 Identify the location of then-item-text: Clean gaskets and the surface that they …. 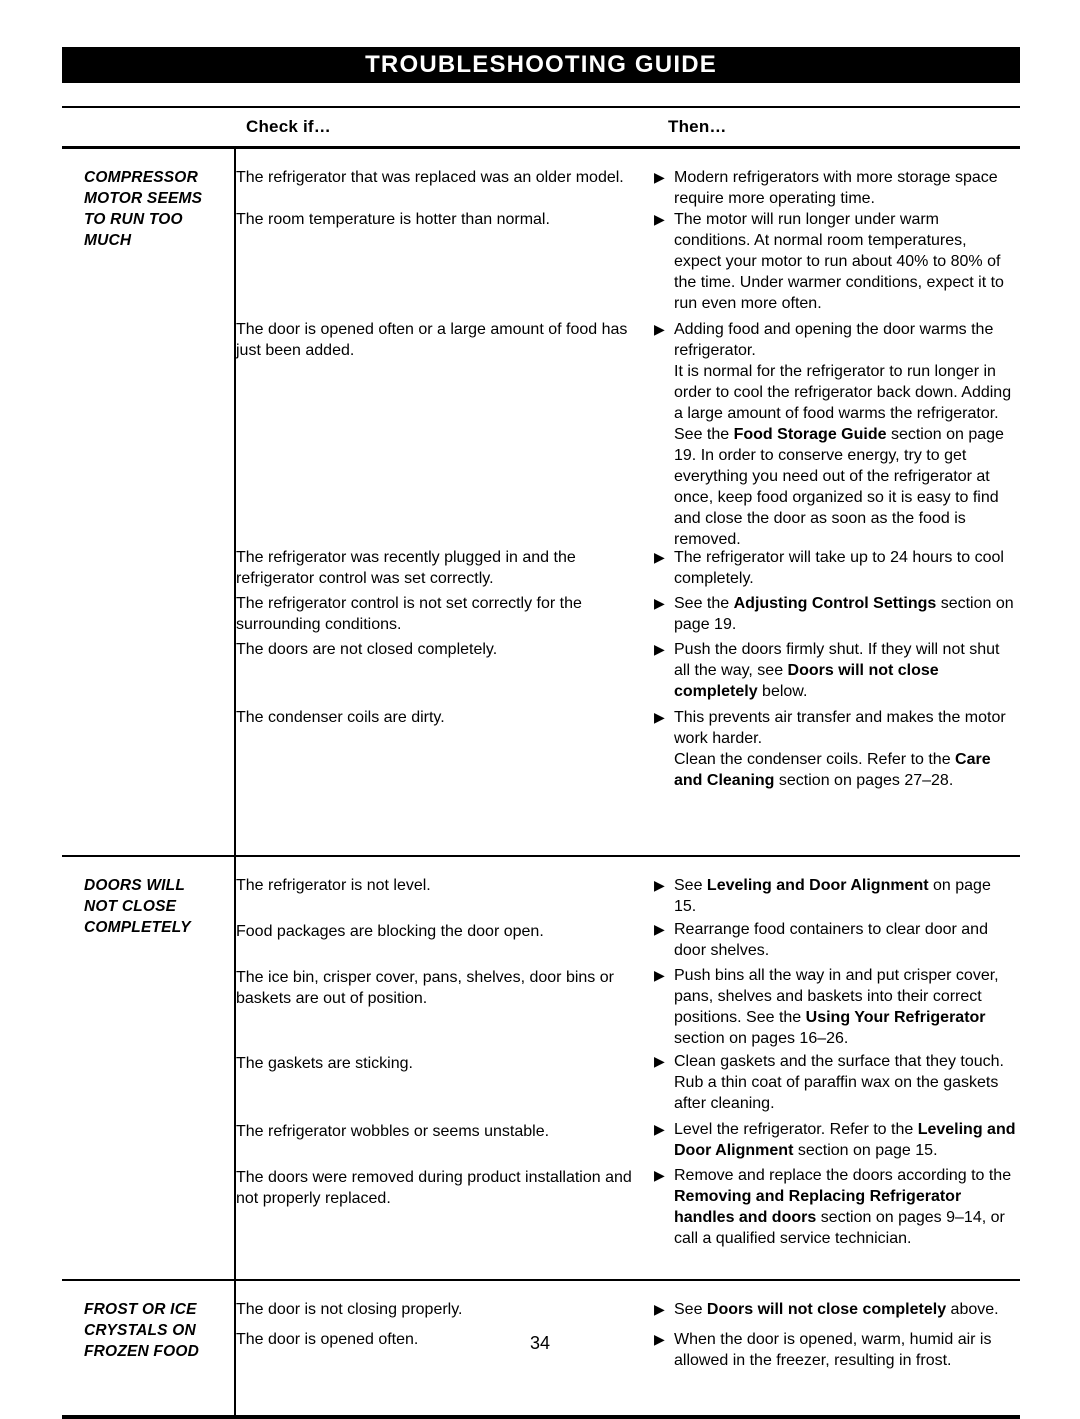
(839, 1082).